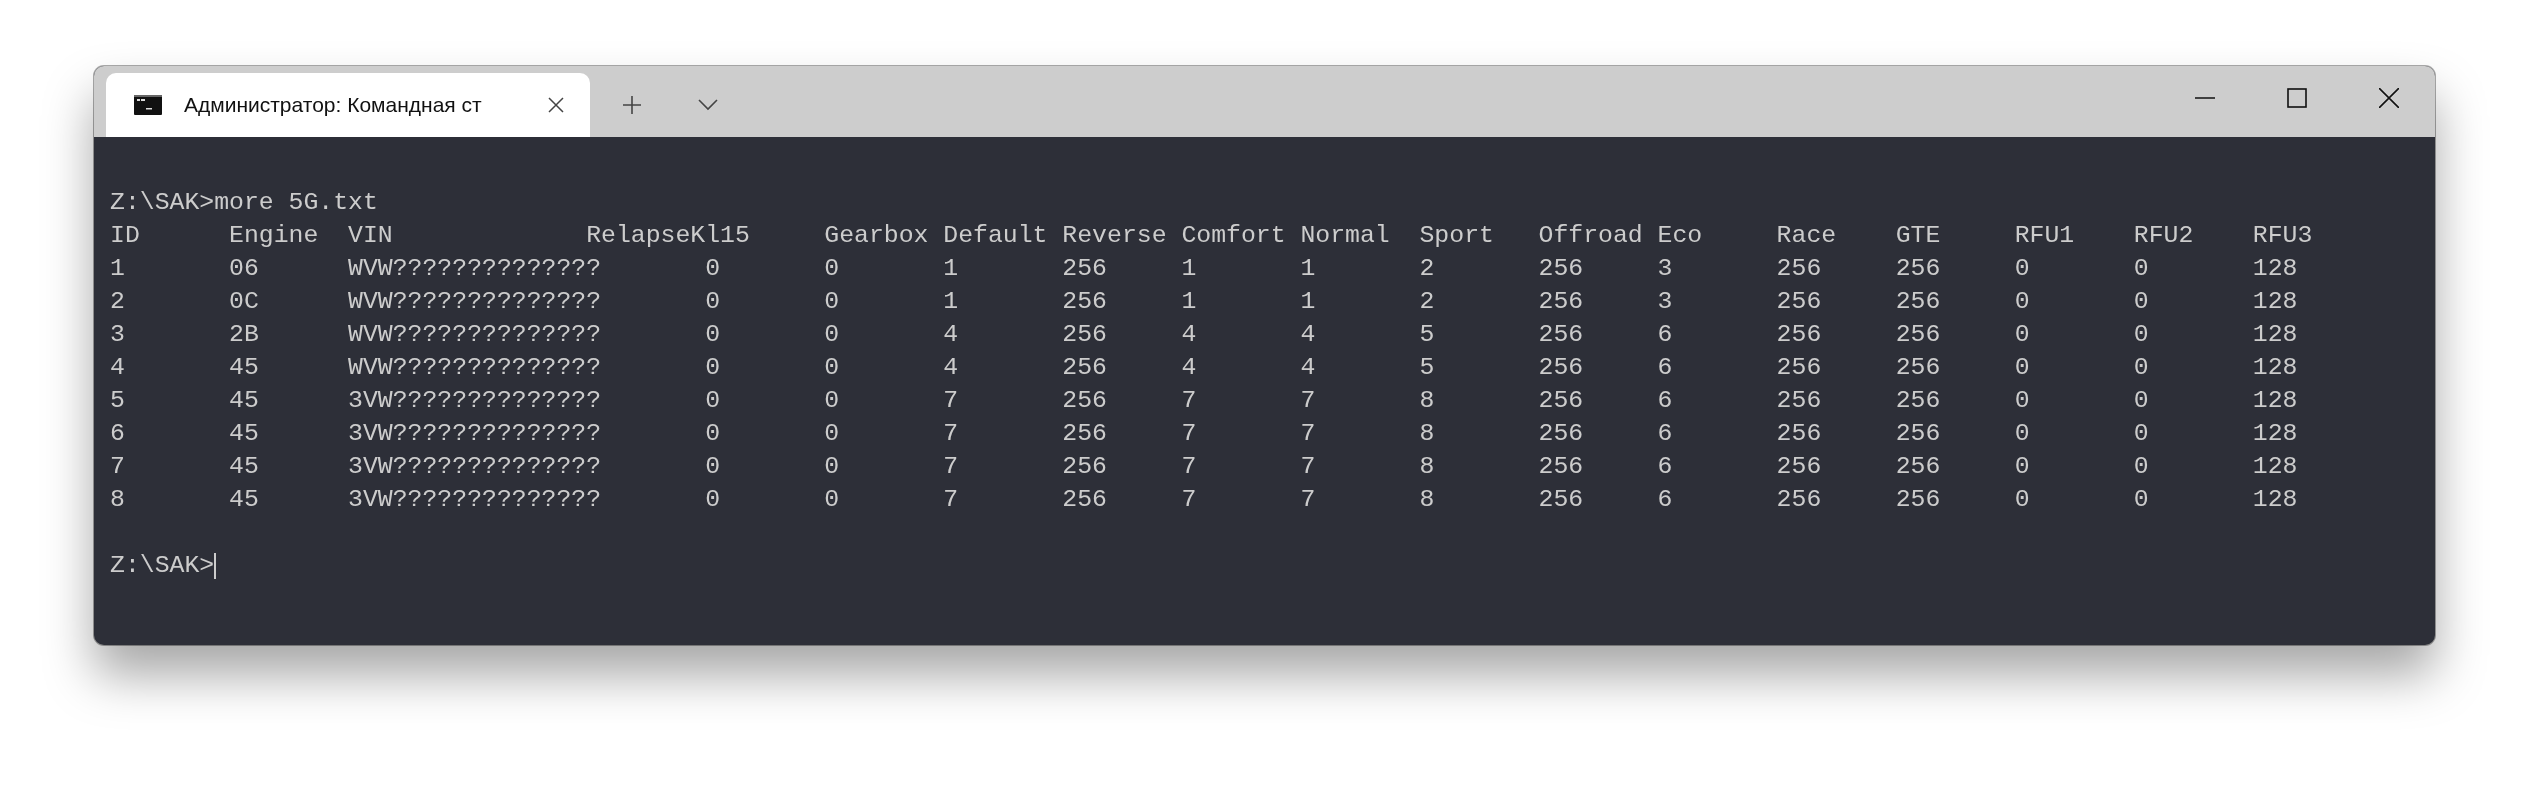 The image size is (2527, 812). I want to click on maximize-icon, so click(2297, 97).